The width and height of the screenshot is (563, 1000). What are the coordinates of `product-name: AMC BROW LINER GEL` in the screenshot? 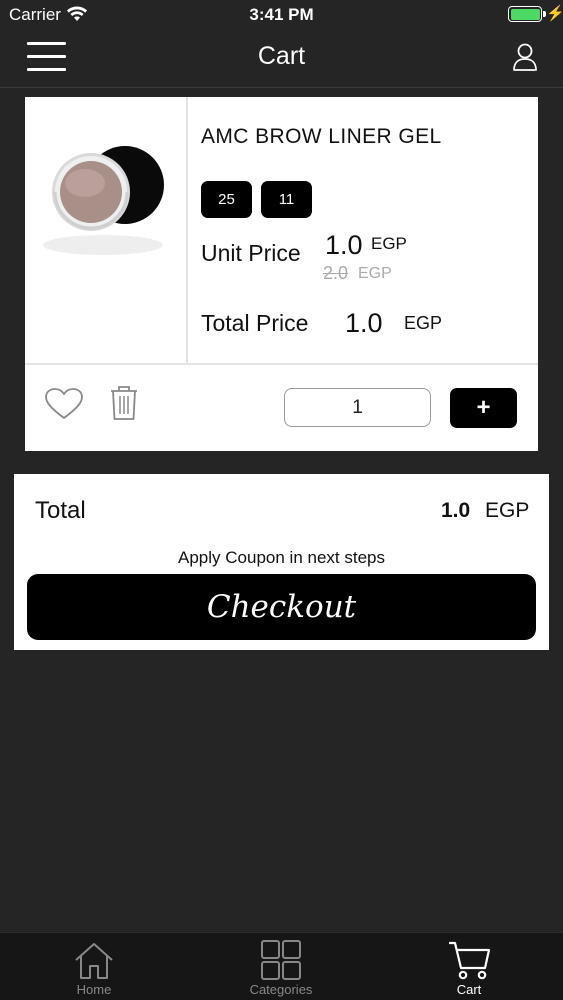 It's located at (321, 136).